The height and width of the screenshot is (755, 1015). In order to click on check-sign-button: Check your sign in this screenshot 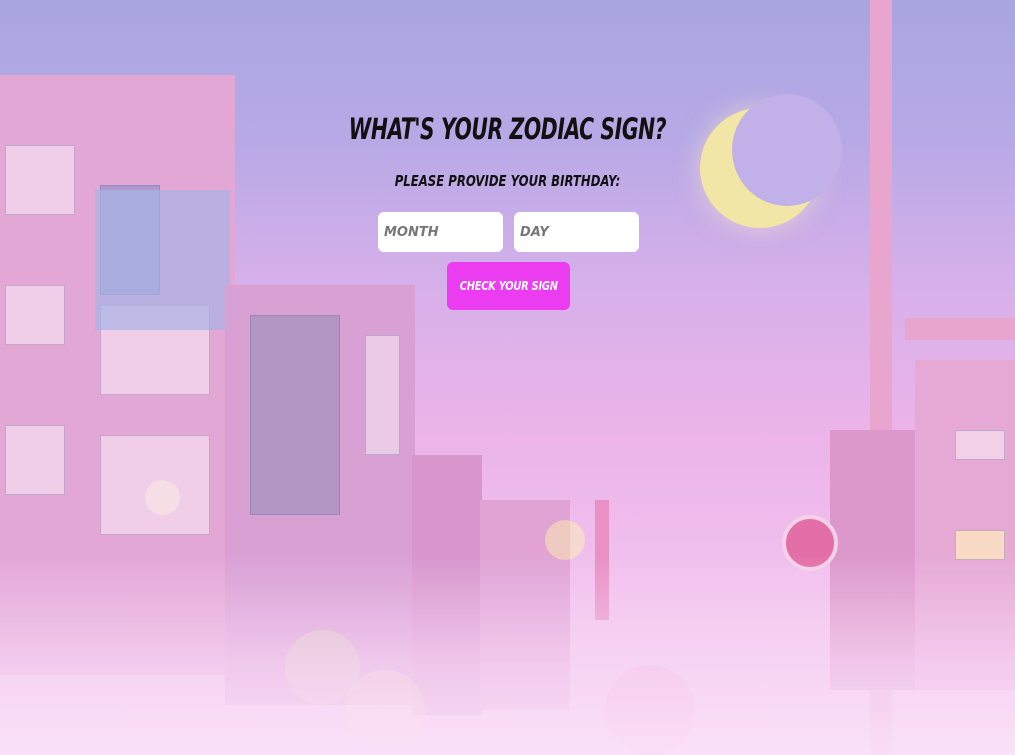, I will do `click(508, 286)`.